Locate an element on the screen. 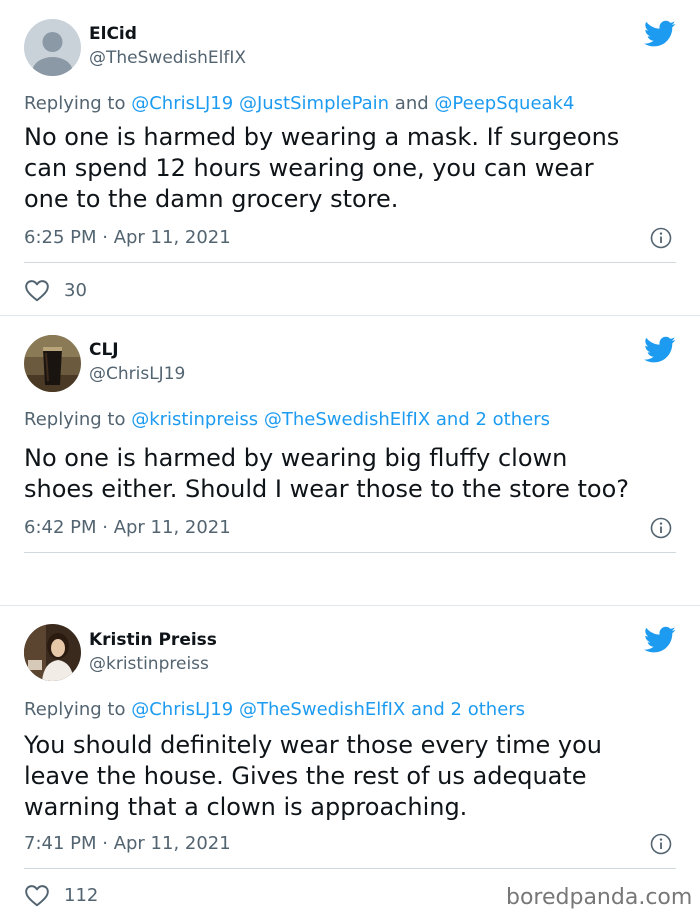  tweet-text-line: one to the damn grocery store. is located at coordinates (211, 199).